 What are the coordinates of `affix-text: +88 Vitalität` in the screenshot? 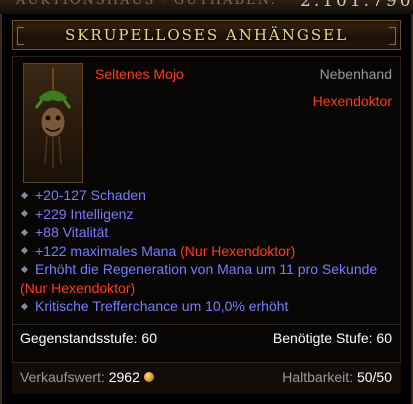 It's located at (72, 232).